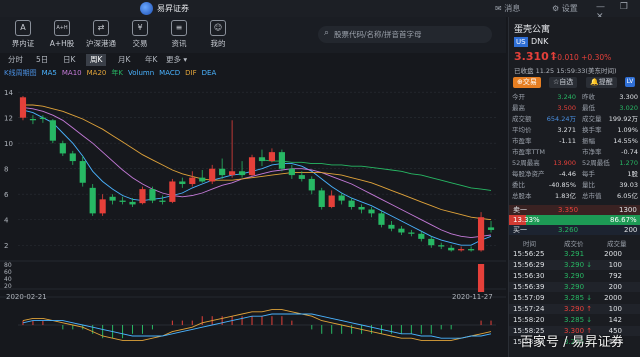  What do you see at coordinates (615, 309) in the screenshot?
I see `tick-volume: 100` at bounding box center [615, 309].